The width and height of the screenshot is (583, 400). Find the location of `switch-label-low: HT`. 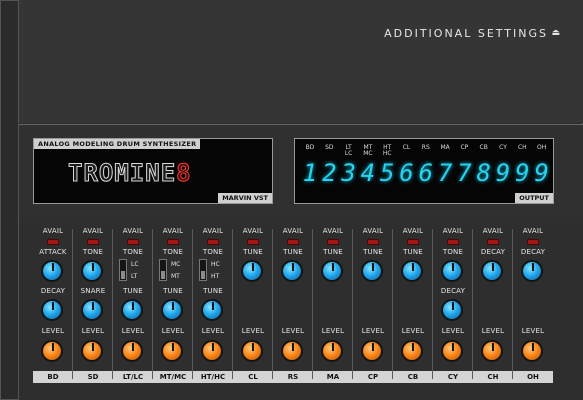

switch-label-low: HT is located at coordinates (215, 276).